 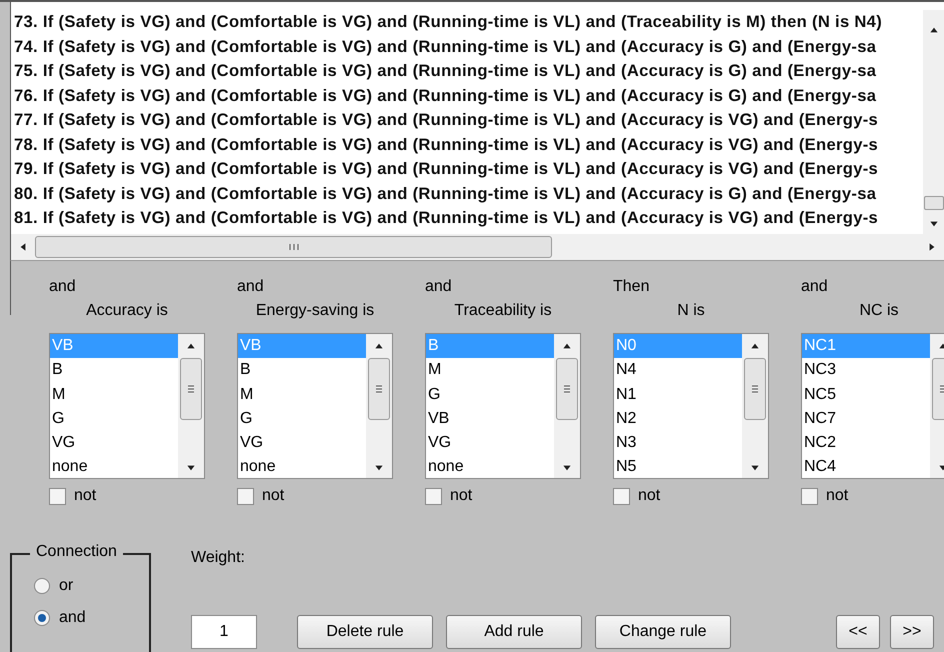 What do you see at coordinates (678, 466) in the screenshot?
I see `term-item: N5` at bounding box center [678, 466].